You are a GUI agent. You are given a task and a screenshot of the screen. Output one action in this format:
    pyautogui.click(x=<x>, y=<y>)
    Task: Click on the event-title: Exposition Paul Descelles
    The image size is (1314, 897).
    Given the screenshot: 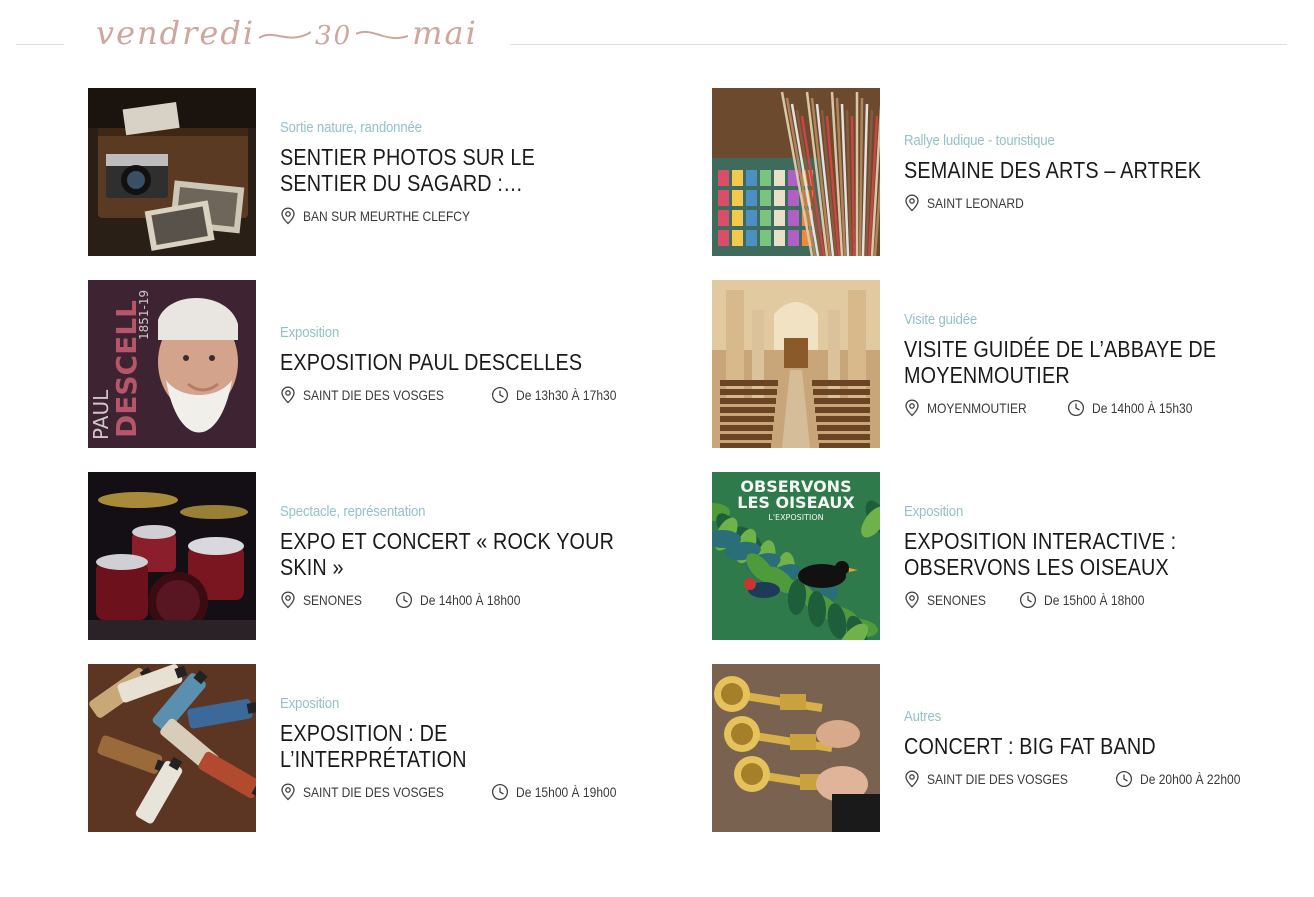 What is the action you would take?
    pyautogui.click(x=452, y=362)
    